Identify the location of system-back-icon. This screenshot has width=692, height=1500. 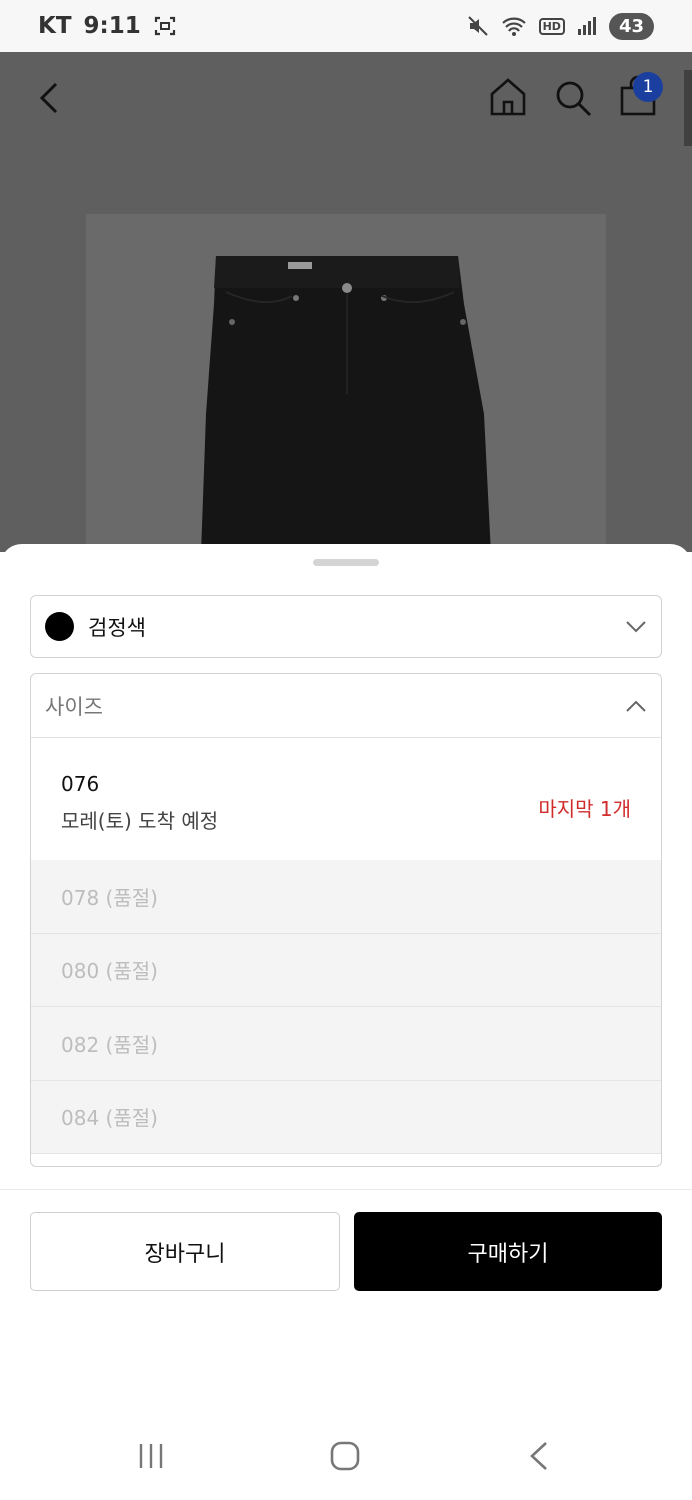
(539, 1456).